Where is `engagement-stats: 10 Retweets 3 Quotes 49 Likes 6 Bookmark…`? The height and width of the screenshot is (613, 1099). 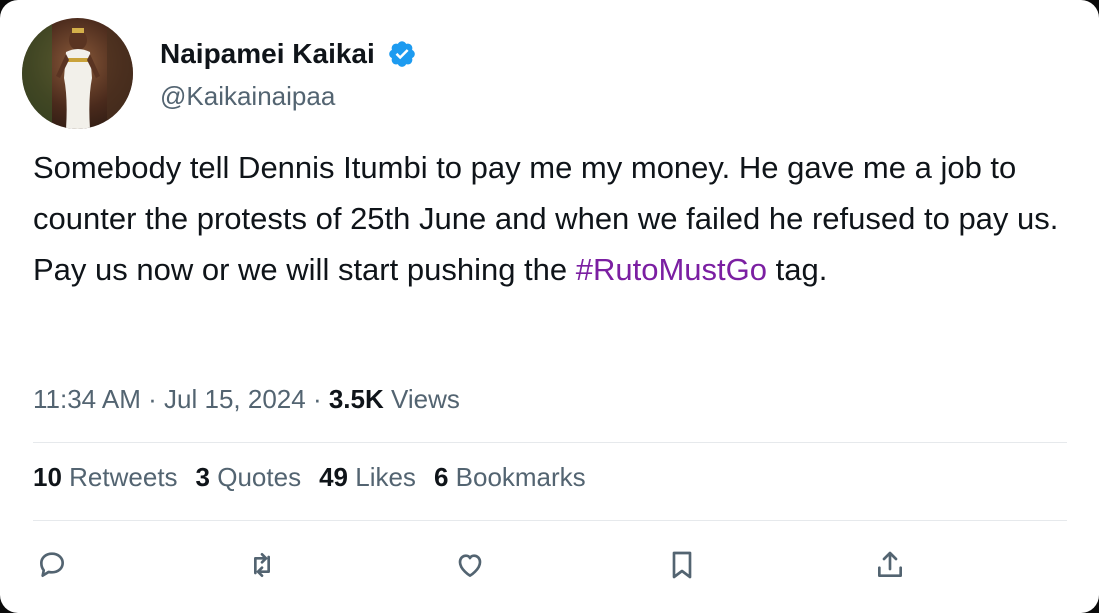
engagement-stats: 10 Retweets 3 Quotes 49 Likes 6 Bookmark… is located at coordinates (309, 477).